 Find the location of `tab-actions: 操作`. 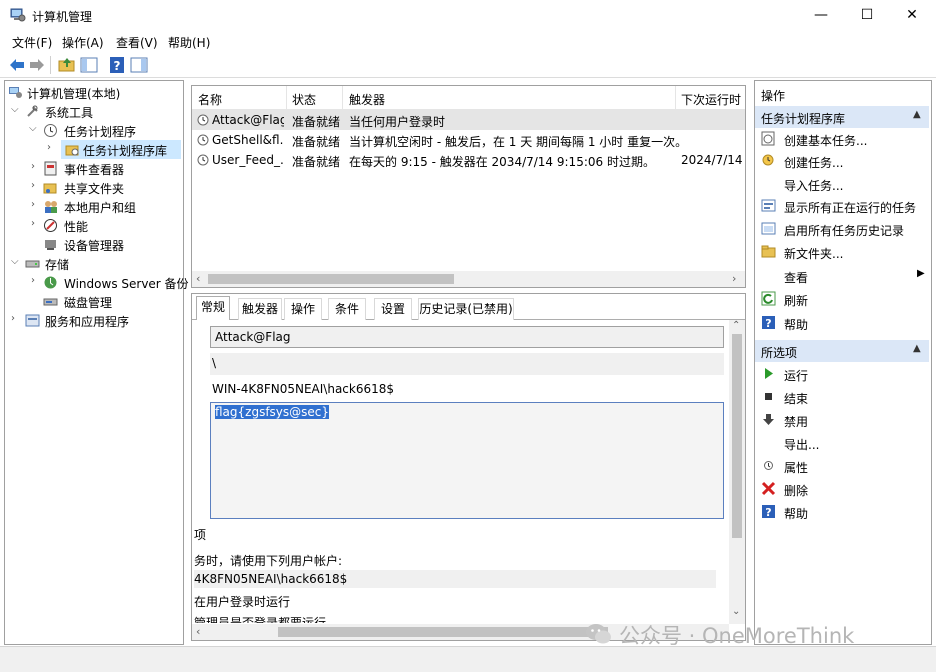

tab-actions: 操作 is located at coordinates (303, 309).